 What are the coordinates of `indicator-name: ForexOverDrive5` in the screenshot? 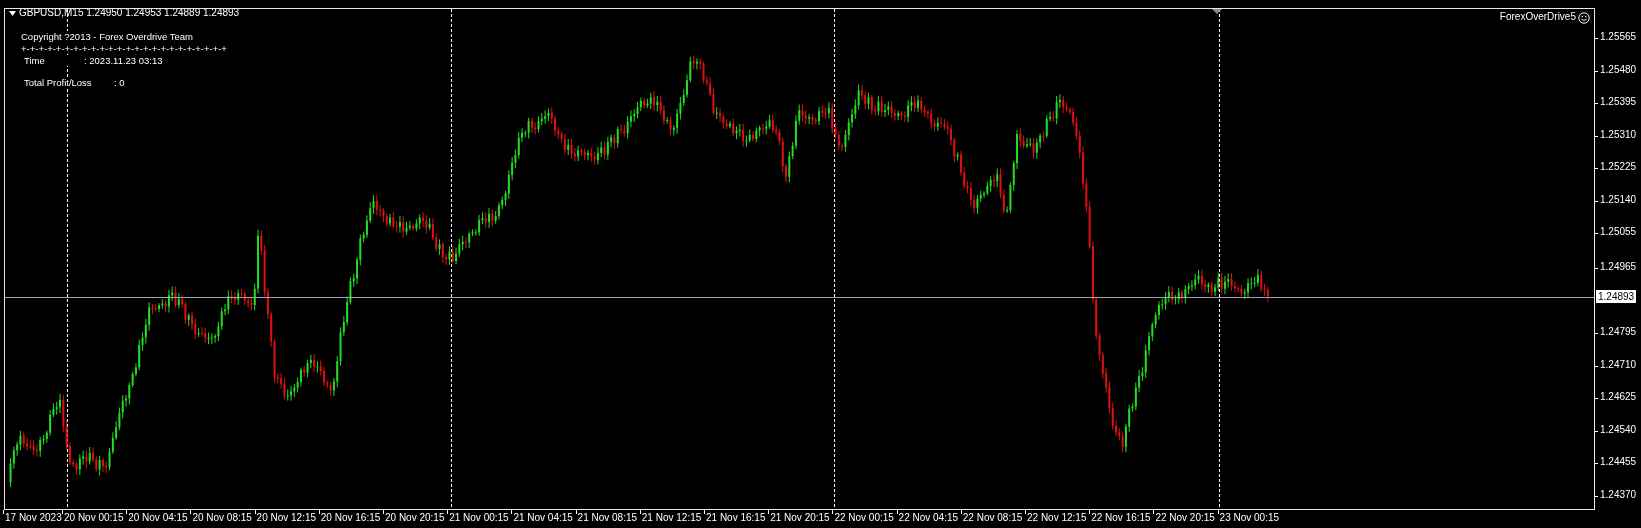 It's located at (1537, 16).